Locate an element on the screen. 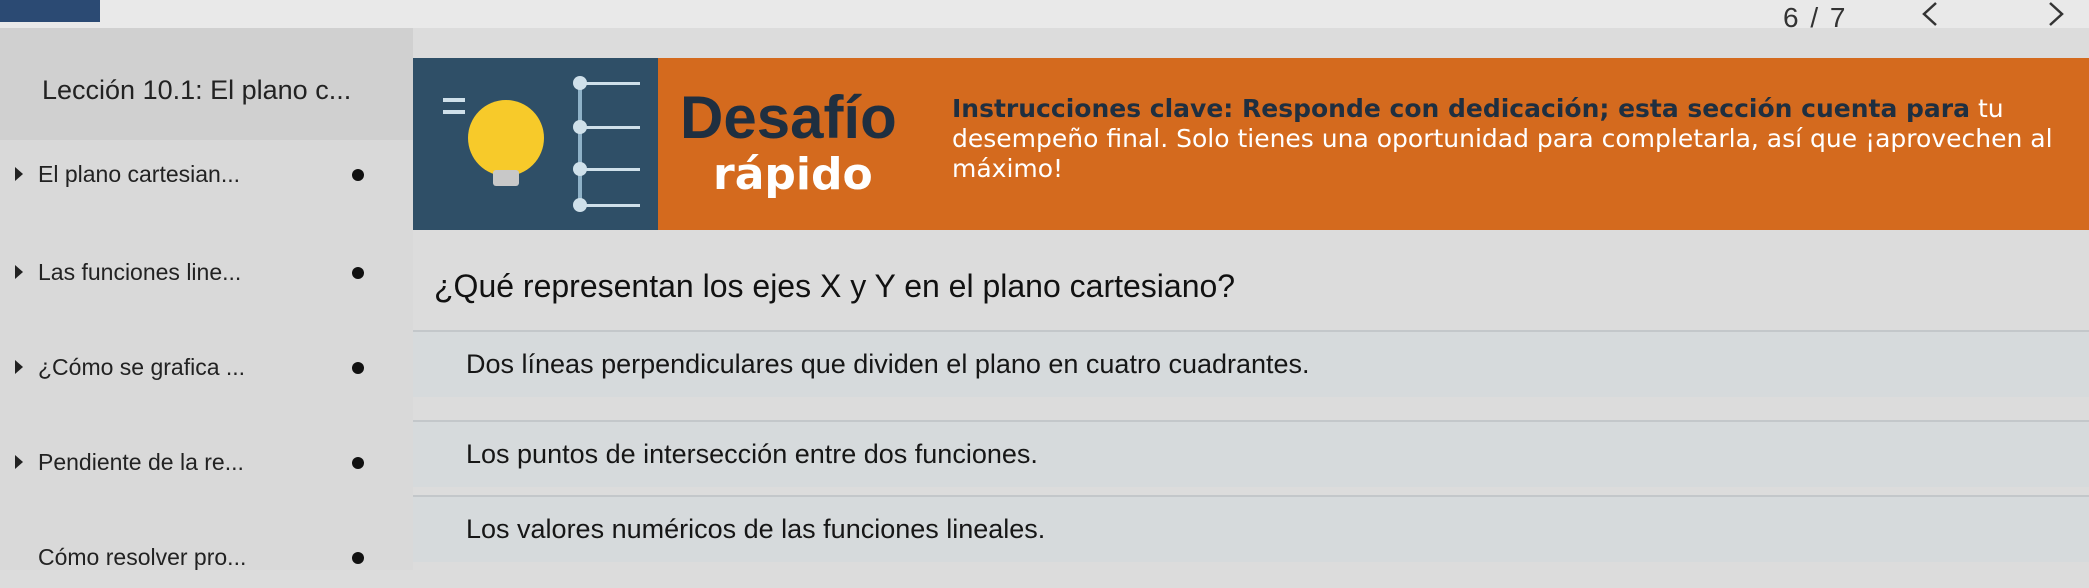  previous-button is located at coordinates (1930, 14).